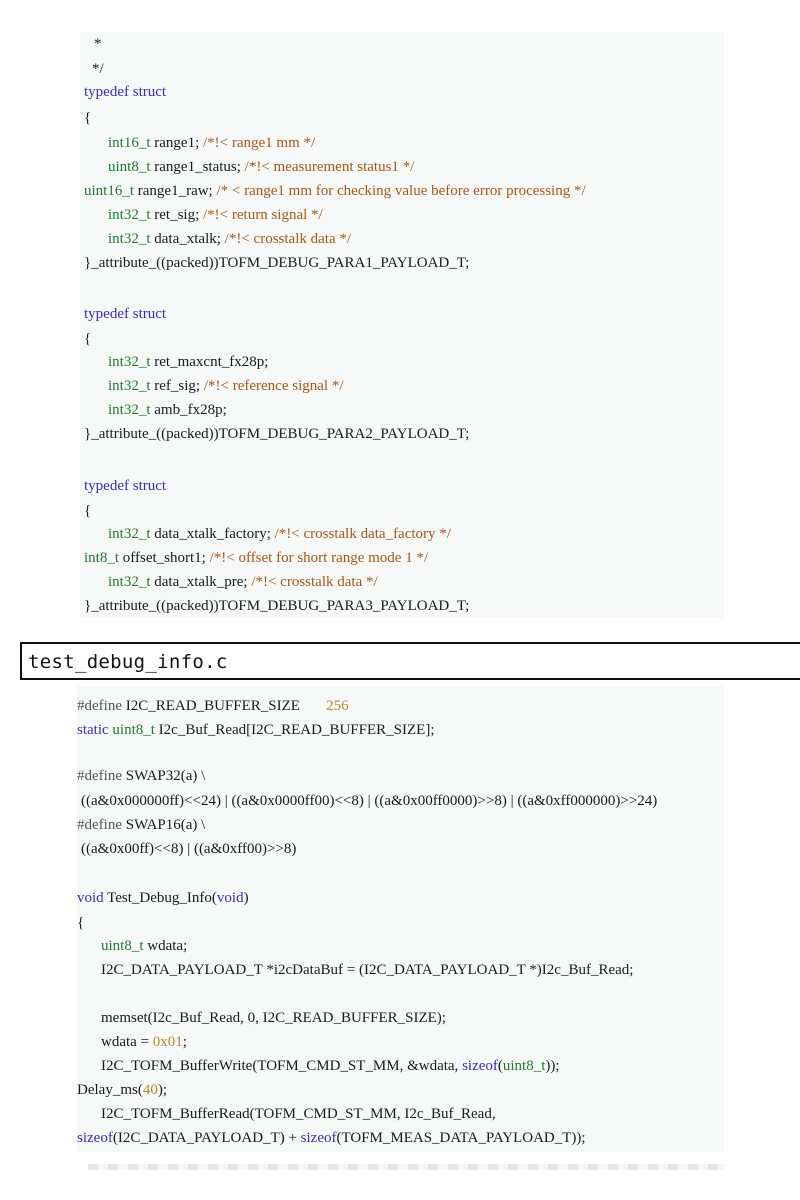 The width and height of the screenshot is (800, 1200). I want to click on top-code-line: int32_t ret_maxcnt_fx28p;, so click(188, 362).